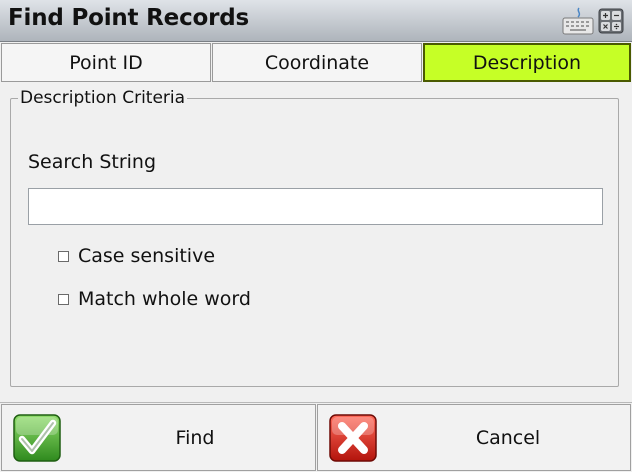  I want to click on footer-divider, so click(316, 402).